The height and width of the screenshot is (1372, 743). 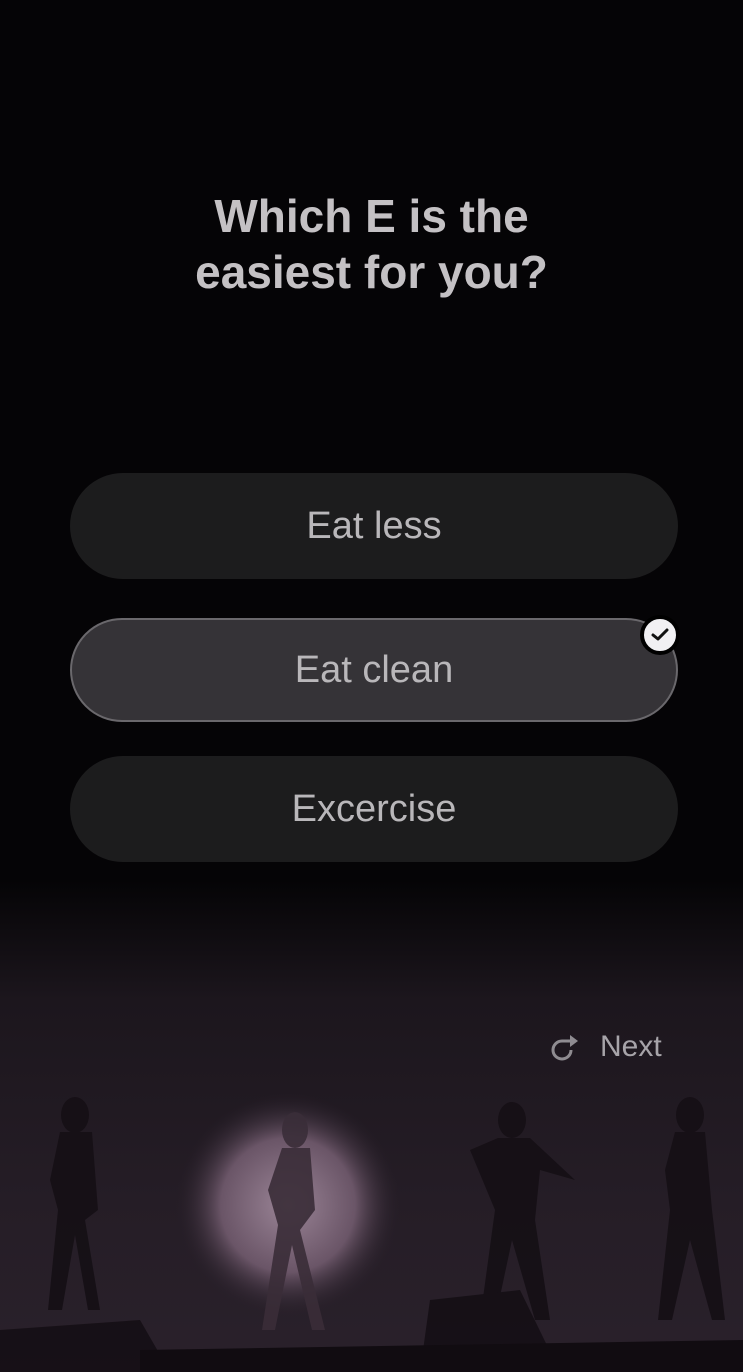 I want to click on option-label: Eat clean, so click(x=374, y=669).